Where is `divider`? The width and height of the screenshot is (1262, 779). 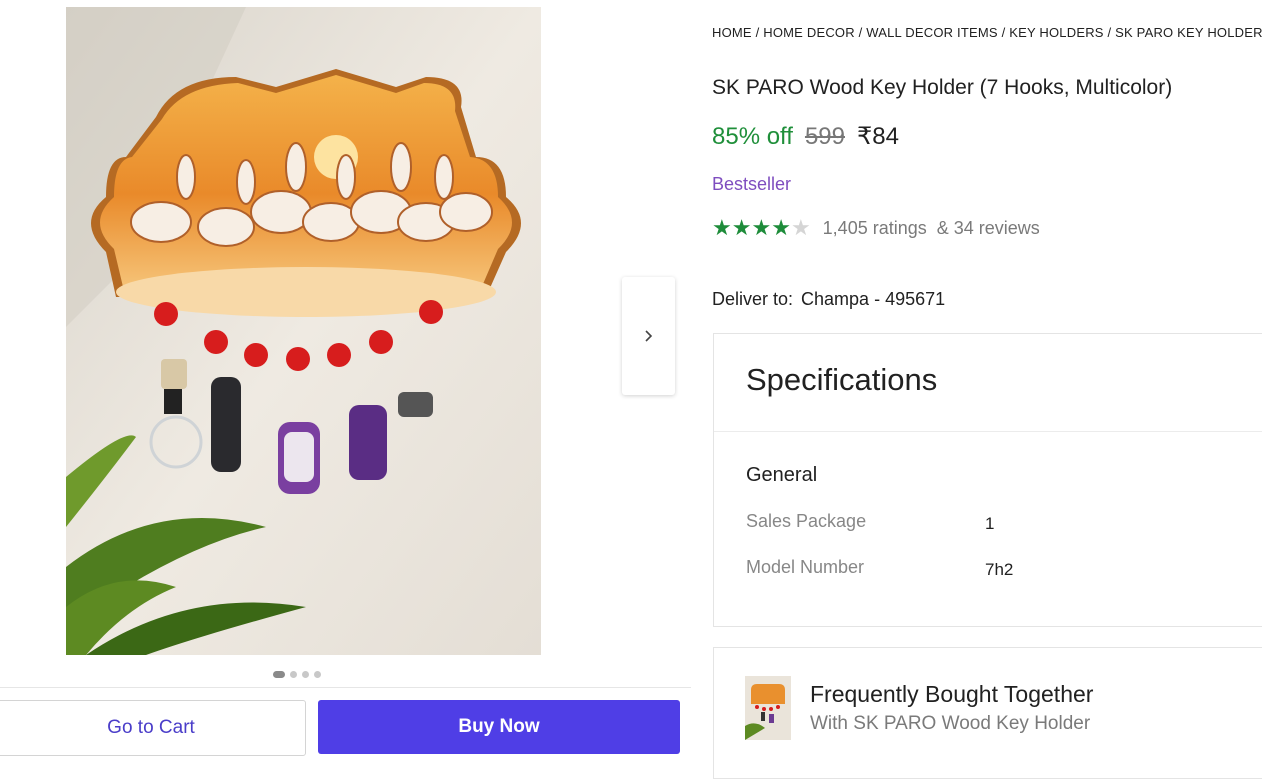 divider is located at coordinates (988, 431).